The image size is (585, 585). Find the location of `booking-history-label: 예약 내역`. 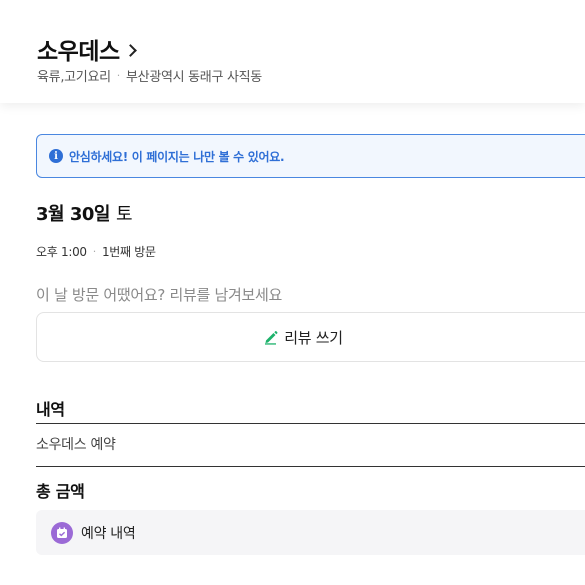

booking-history-label: 예약 내역 is located at coordinates (108, 533).